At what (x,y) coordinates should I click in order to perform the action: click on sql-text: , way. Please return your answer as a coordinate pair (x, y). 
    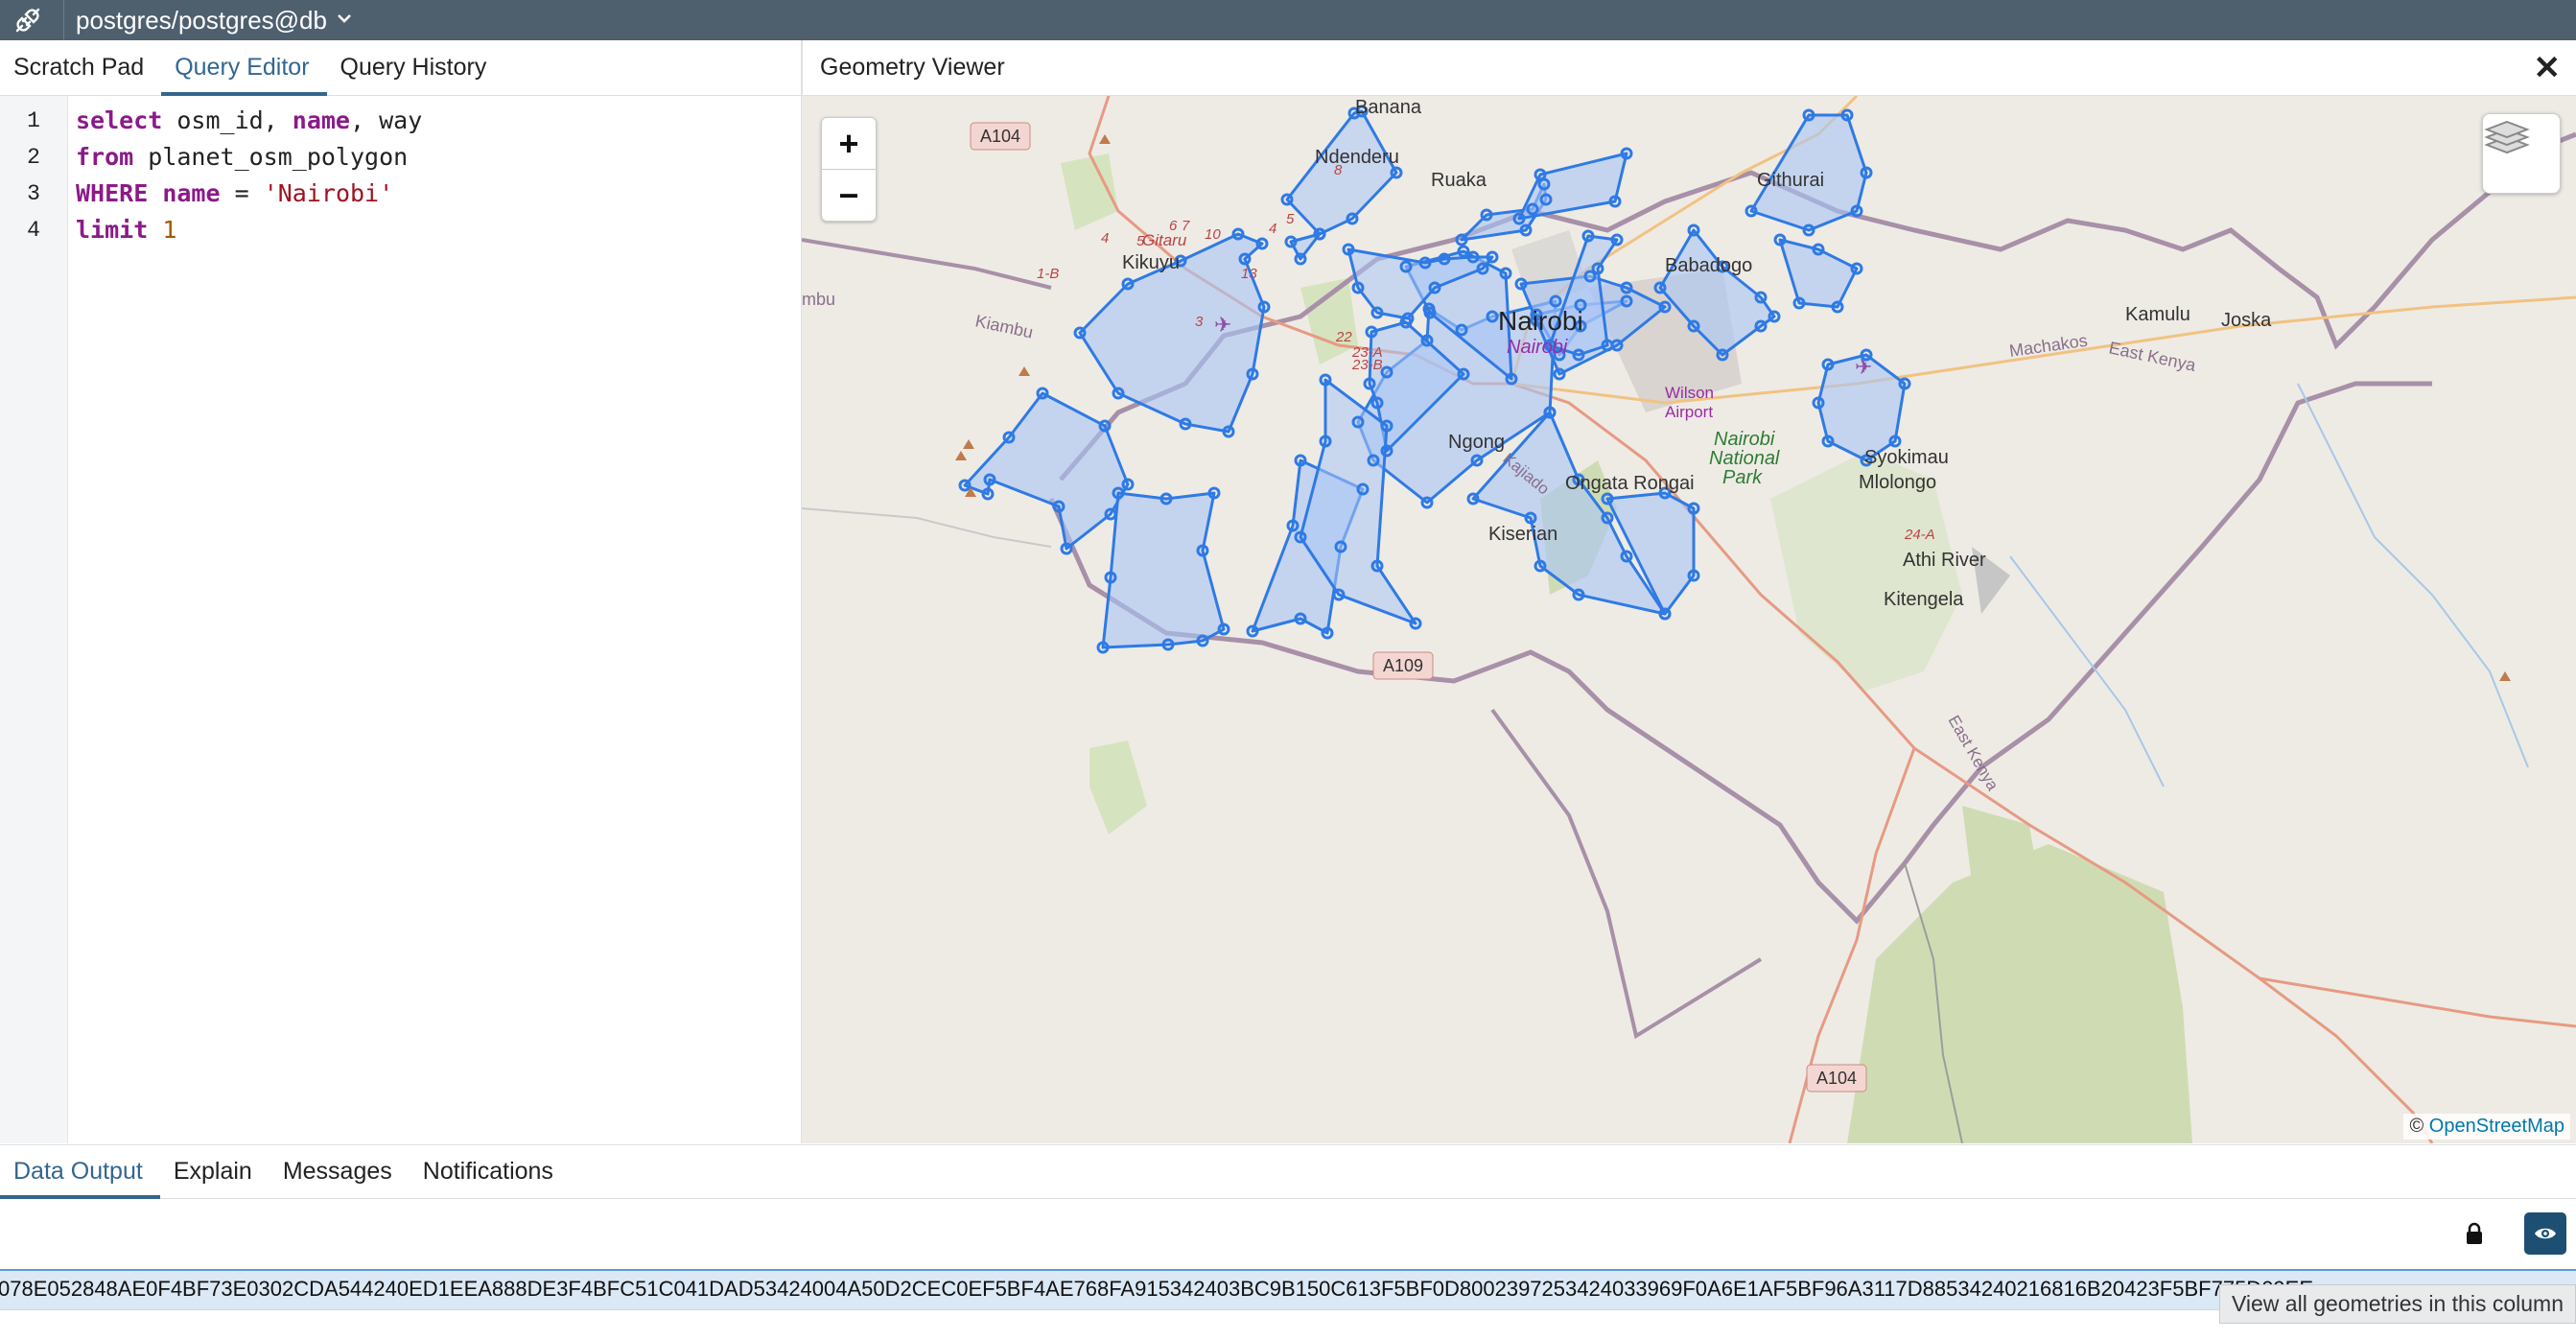
    Looking at the image, I should click on (386, 120).